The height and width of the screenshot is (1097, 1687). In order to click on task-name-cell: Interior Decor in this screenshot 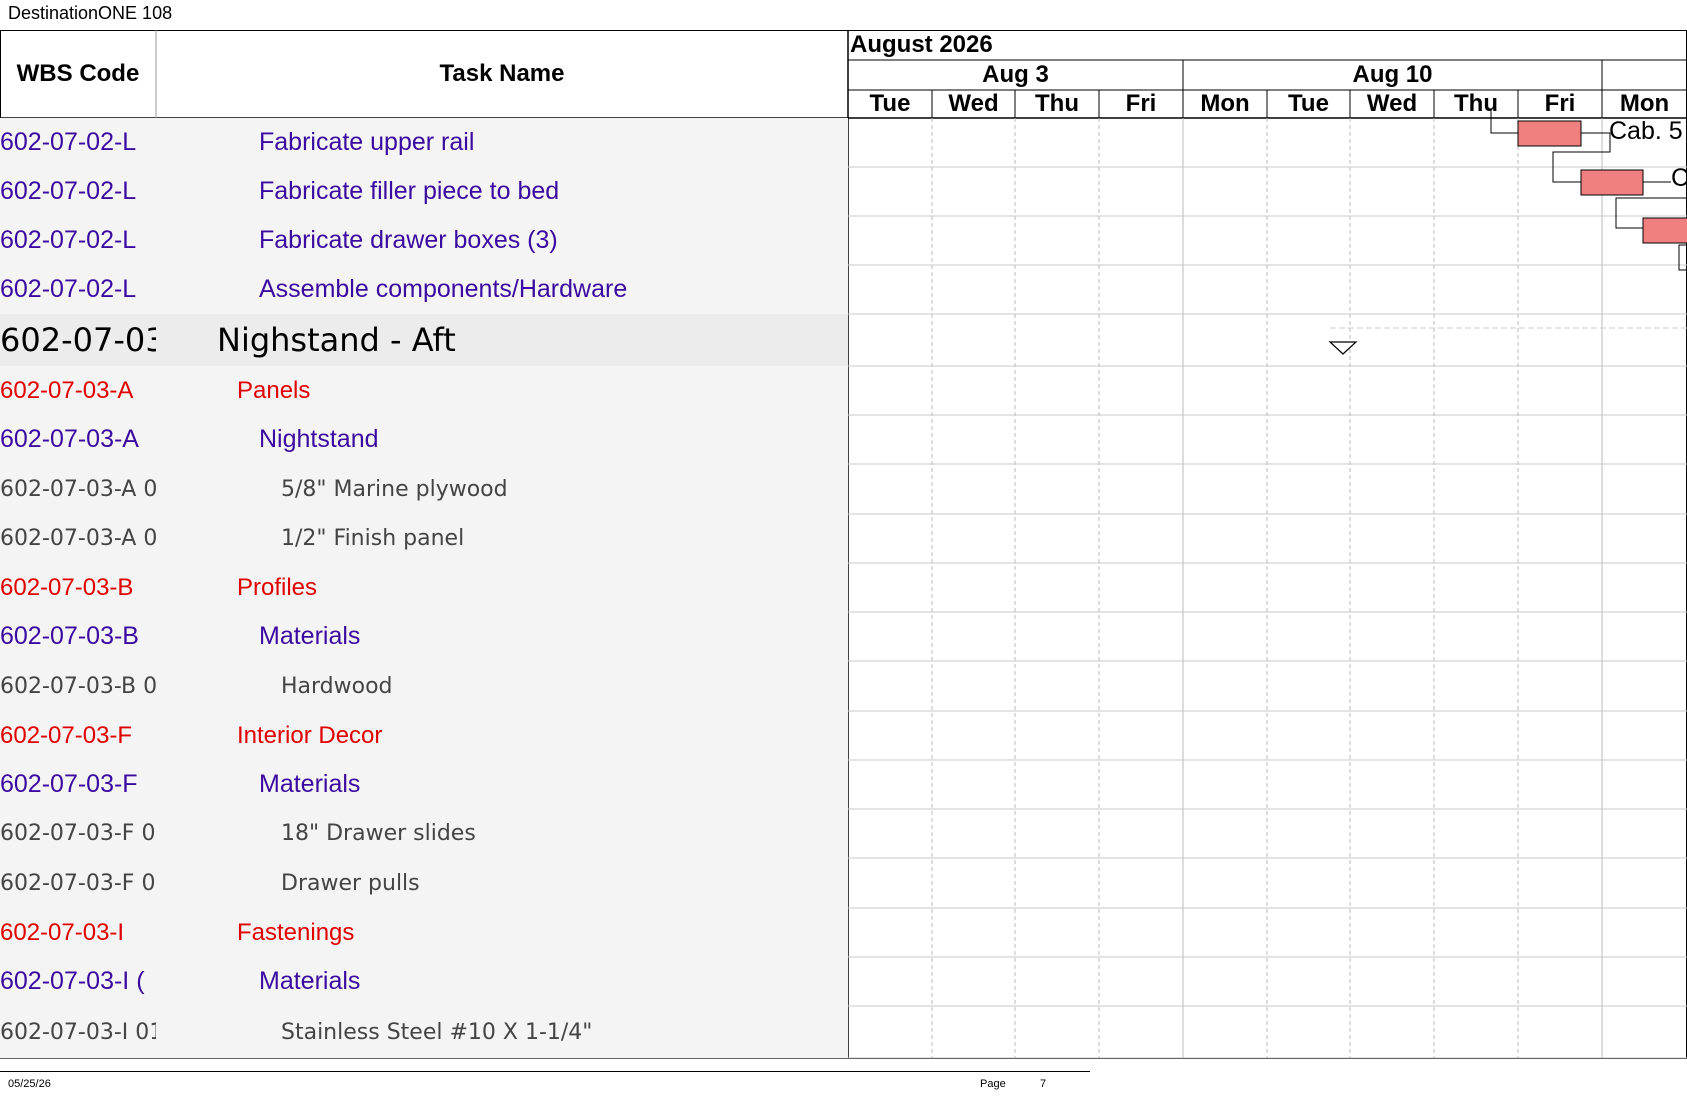, I will do `click(310, 735)`.